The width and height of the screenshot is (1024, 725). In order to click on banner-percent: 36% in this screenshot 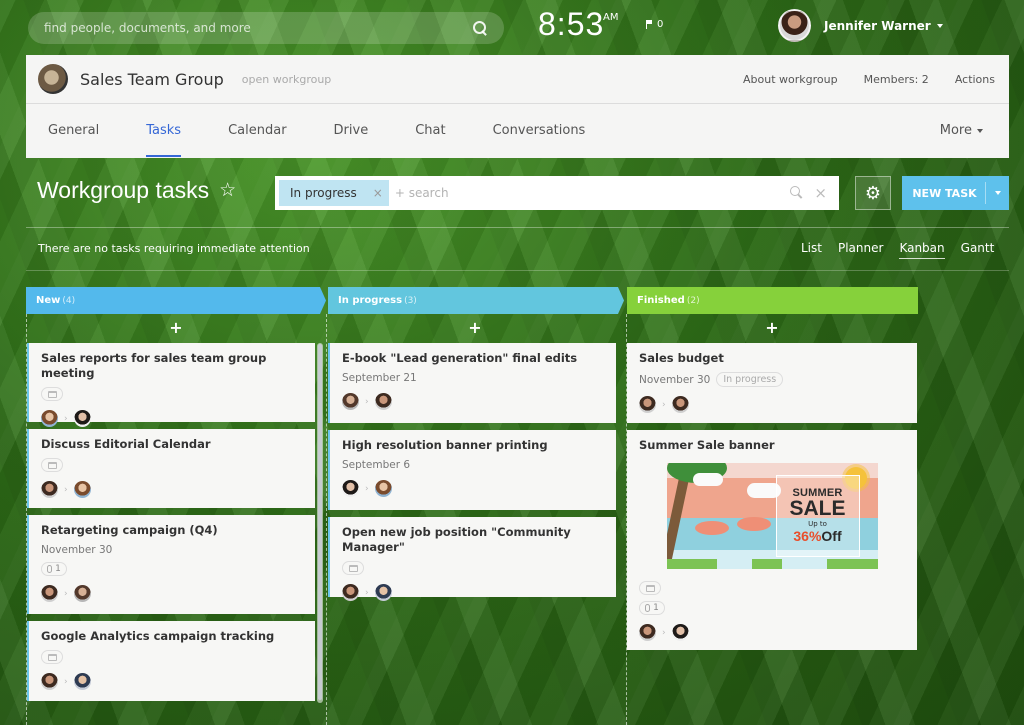, I will do `click(807, 536)`.